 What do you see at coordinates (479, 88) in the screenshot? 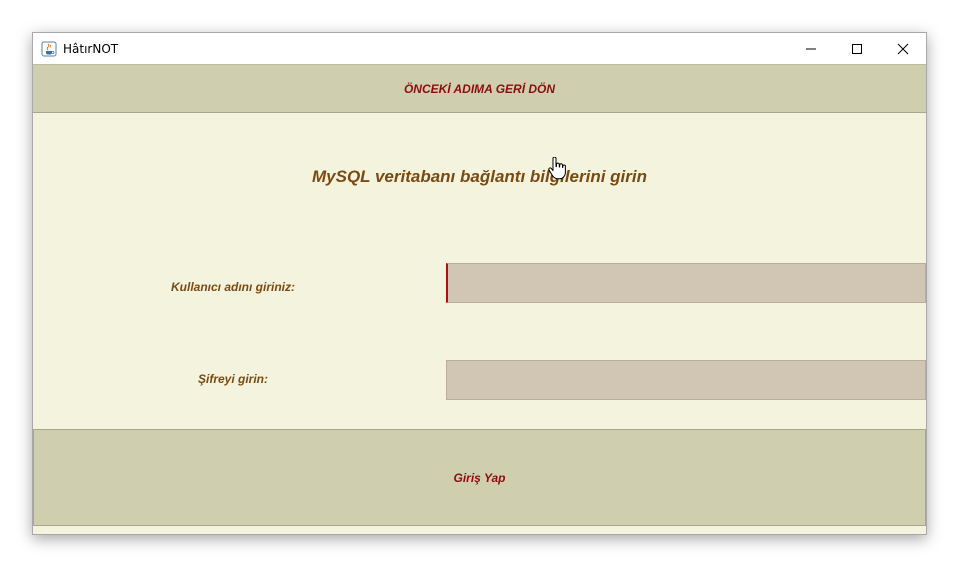
I see `back-button: ÖNCEKİ ADIMA GERİ DÖN` at bounding box center [479, 88].